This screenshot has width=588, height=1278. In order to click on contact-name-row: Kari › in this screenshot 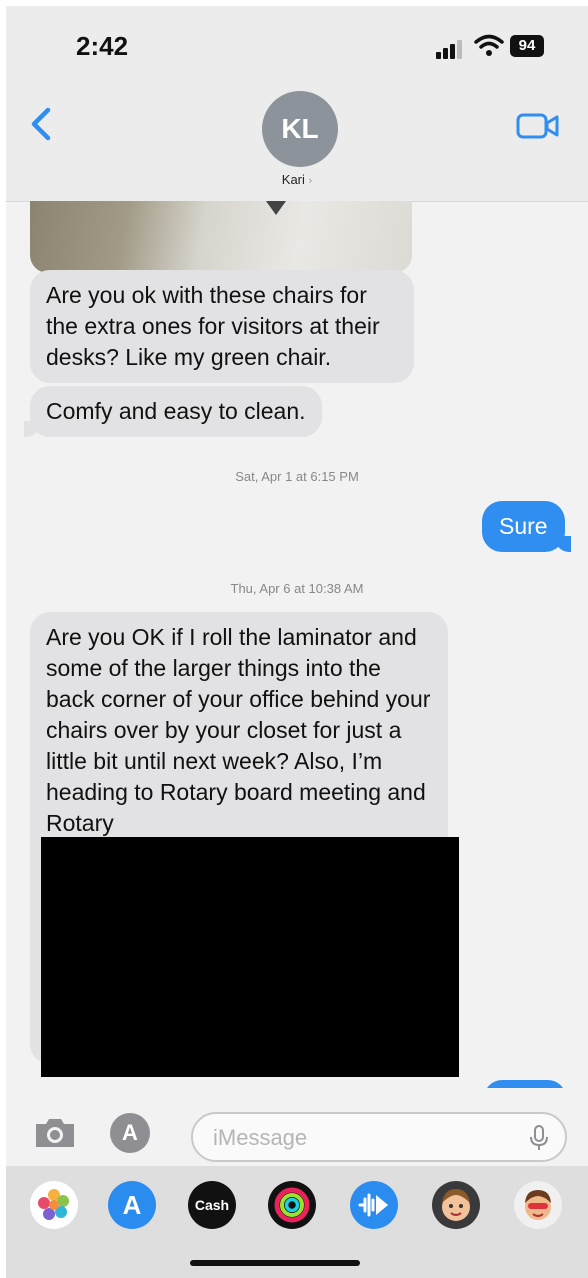, I will do `click(297, 179)`.